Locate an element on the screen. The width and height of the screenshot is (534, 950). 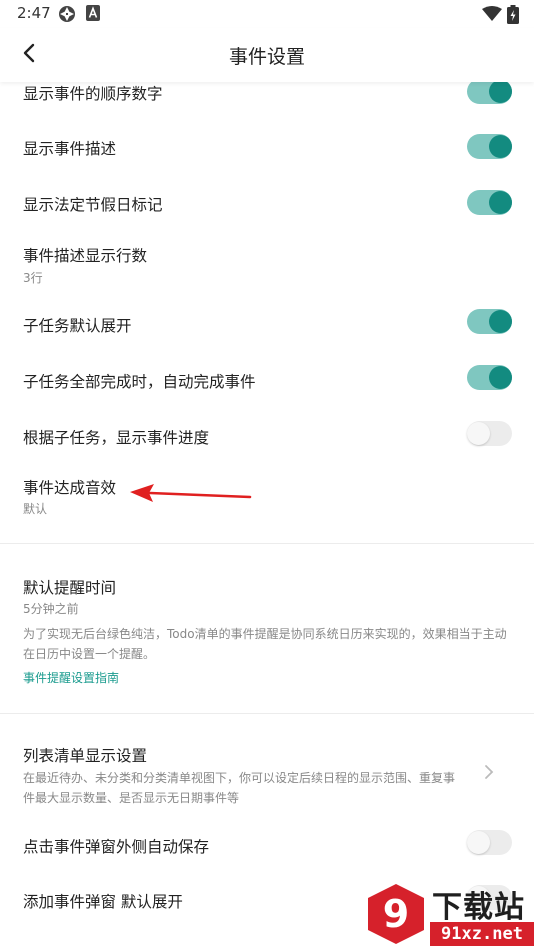
battery-charging-icon is located at coordinates (513, 16).